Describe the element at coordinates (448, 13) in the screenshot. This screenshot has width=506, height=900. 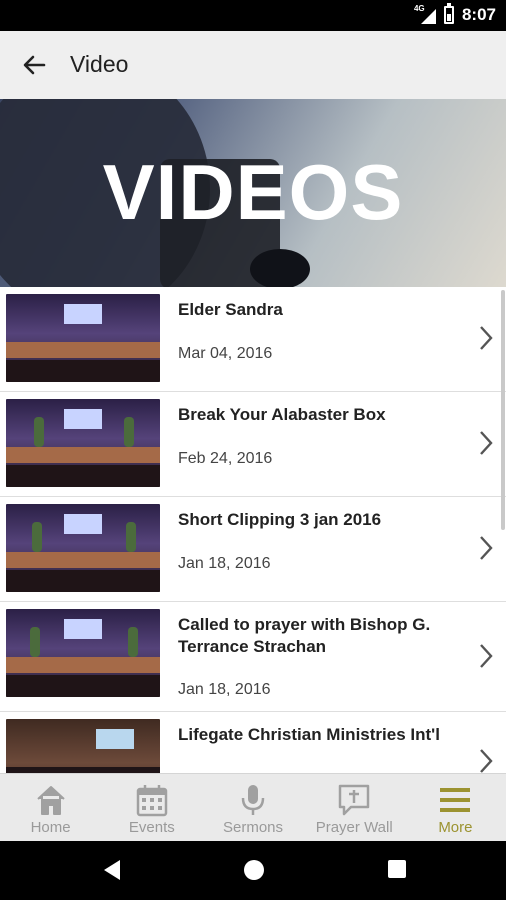
I see `battery-icon` at that location.